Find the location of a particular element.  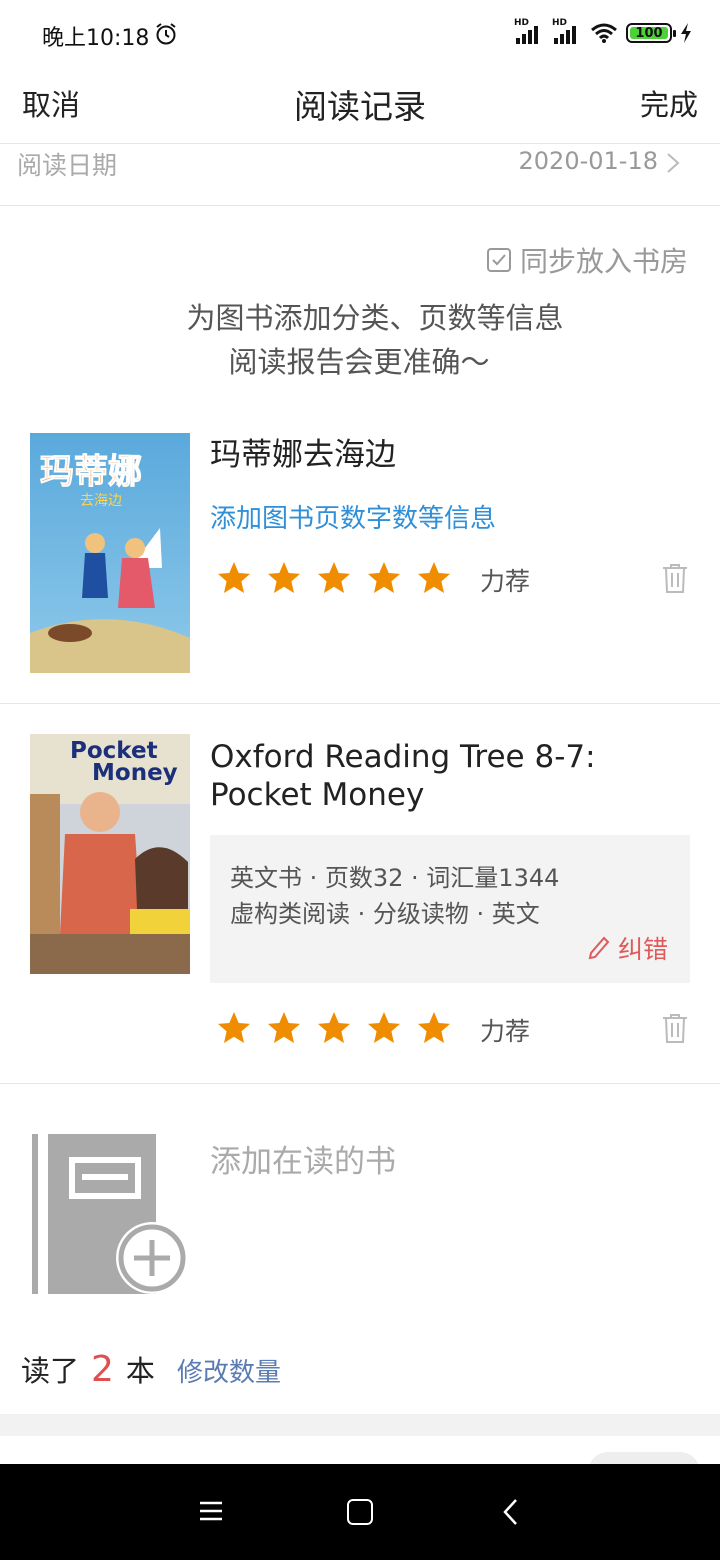

signal-icon: HD is located at coordinates (529, 32).